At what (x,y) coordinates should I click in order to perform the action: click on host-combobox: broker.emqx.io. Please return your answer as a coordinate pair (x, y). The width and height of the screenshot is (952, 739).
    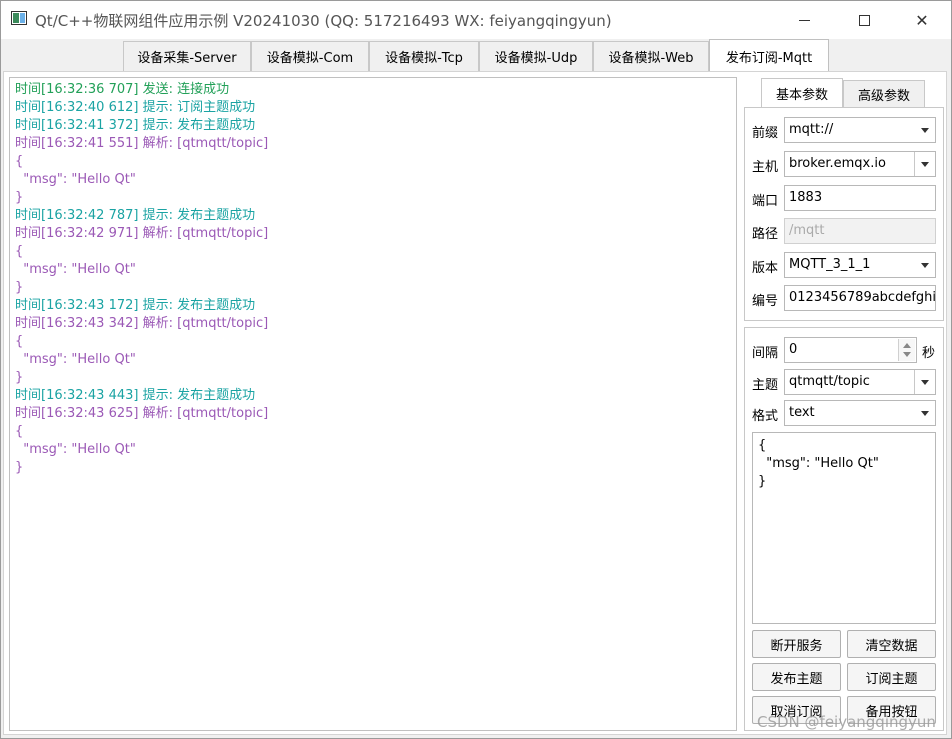
    Looking at the image, I should click on (860, 164).